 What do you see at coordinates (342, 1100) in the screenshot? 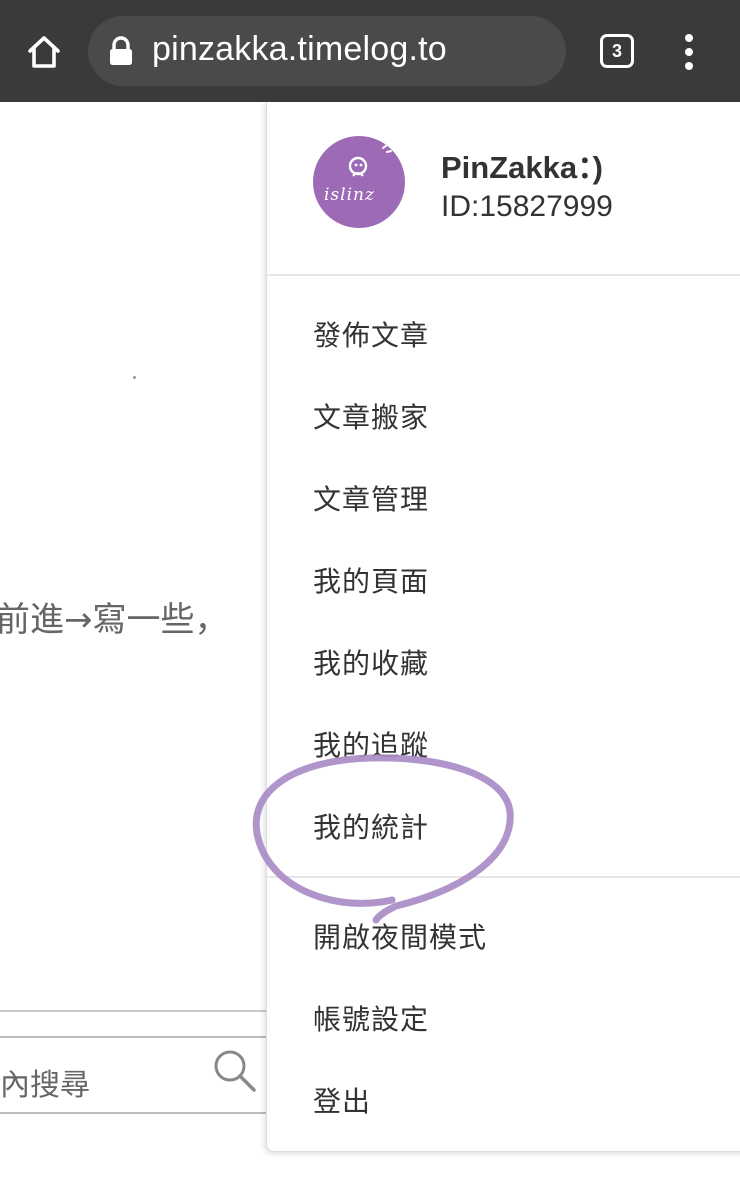
I see `menu-item-logout: 登出` at bounding box center [342, 1100].